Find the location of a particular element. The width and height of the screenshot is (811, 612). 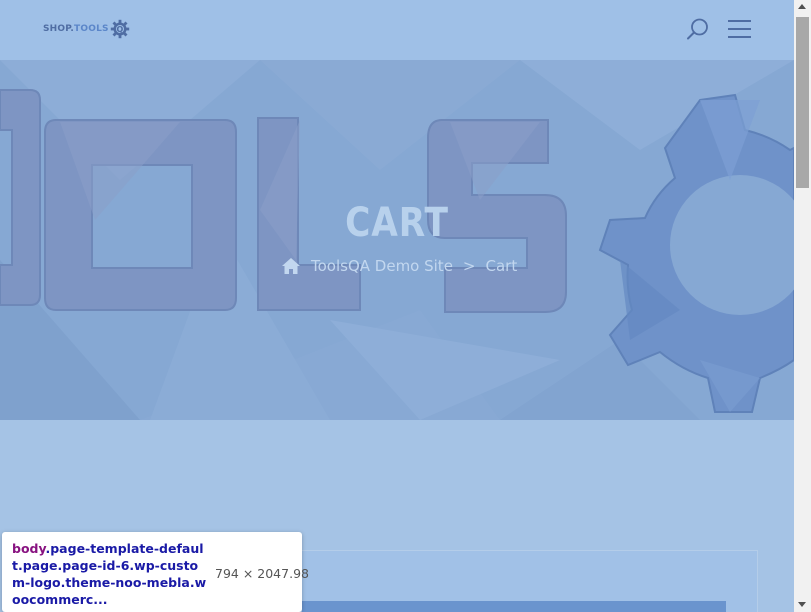

logo-text-q: Q is located at coordinates (119, 29).